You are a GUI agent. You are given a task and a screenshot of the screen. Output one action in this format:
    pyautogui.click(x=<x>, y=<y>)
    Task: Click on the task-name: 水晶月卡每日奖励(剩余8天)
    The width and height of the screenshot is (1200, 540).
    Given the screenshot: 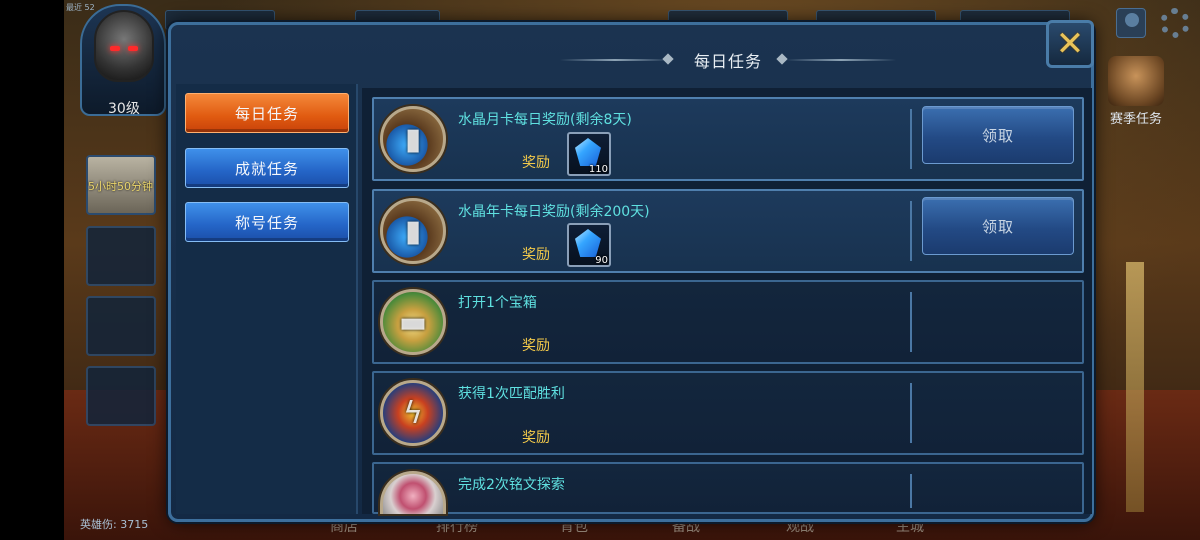 What is the action you would take?
    pyautogui.click(x=545, y=120)
    